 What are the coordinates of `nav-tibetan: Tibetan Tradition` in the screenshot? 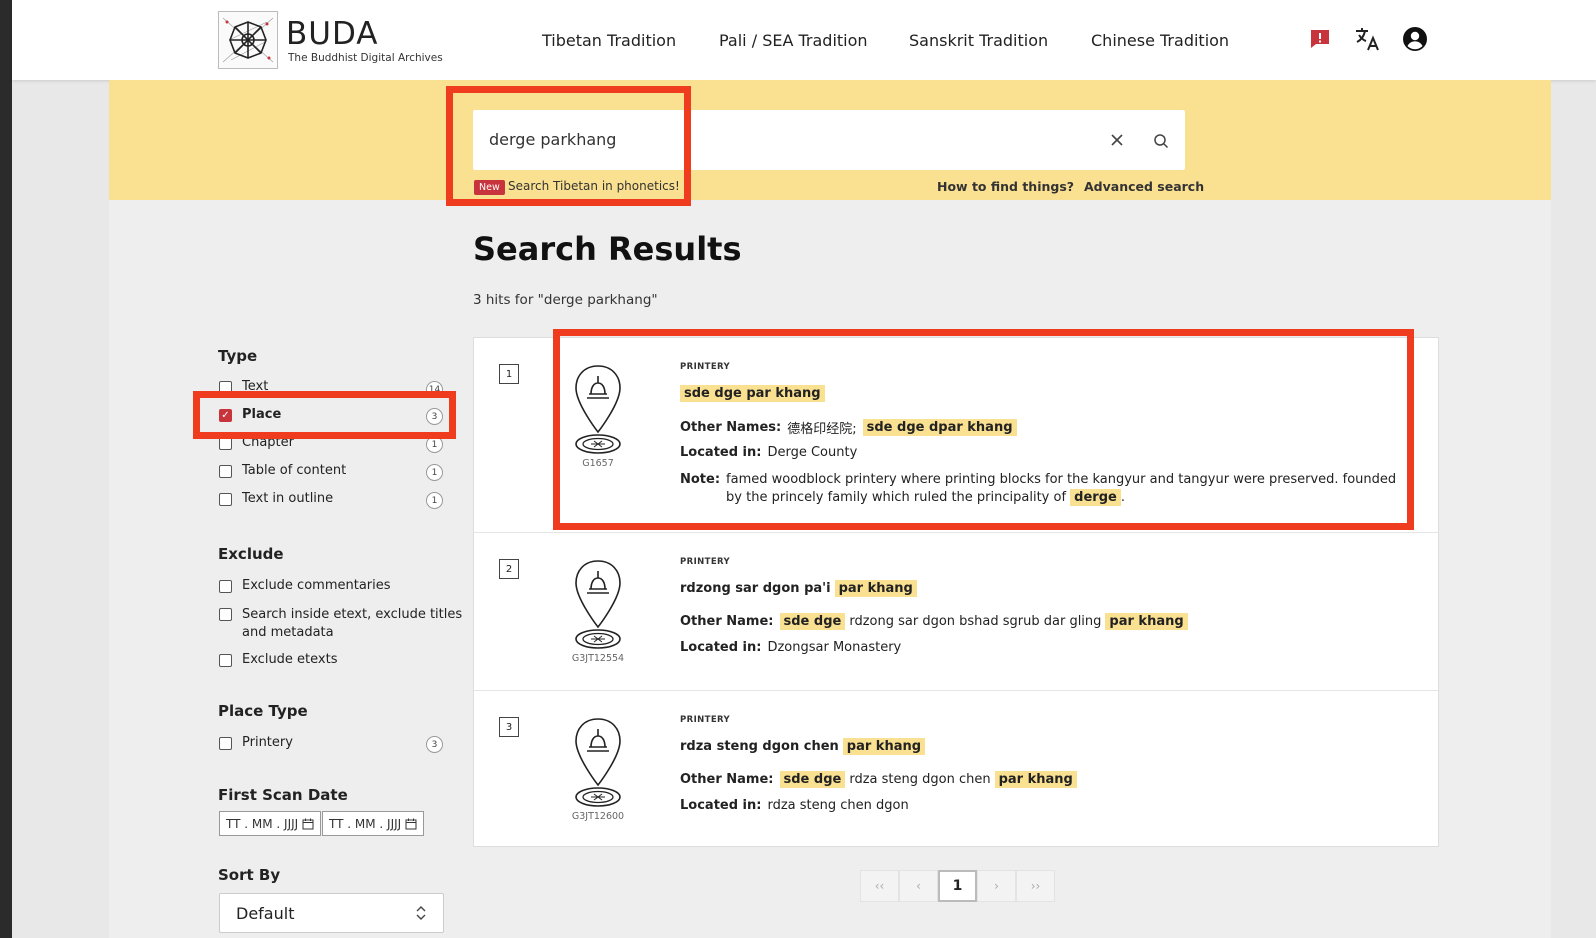 It's located at (609, 40).